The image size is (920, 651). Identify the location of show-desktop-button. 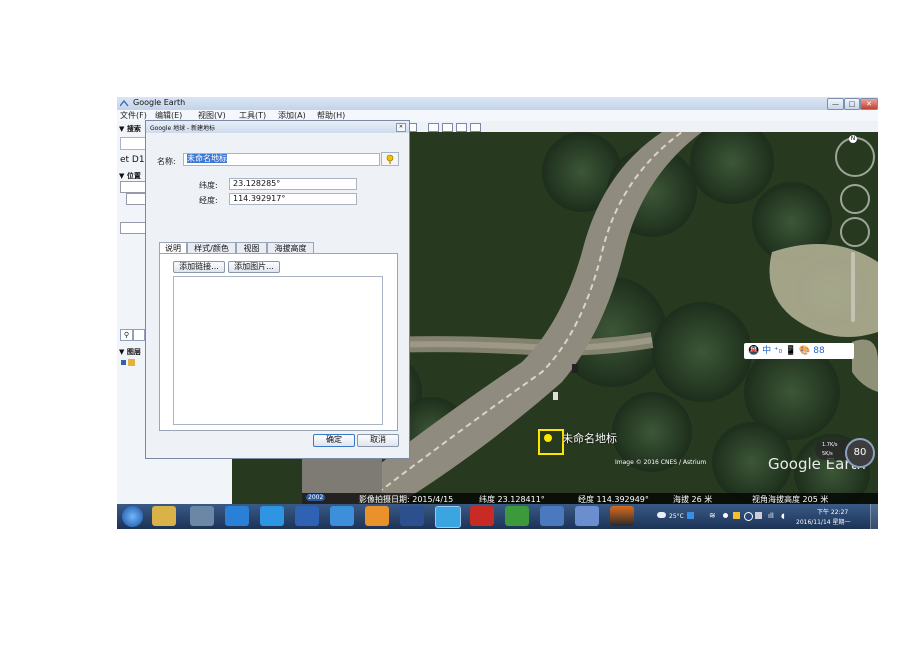
(874, 516).